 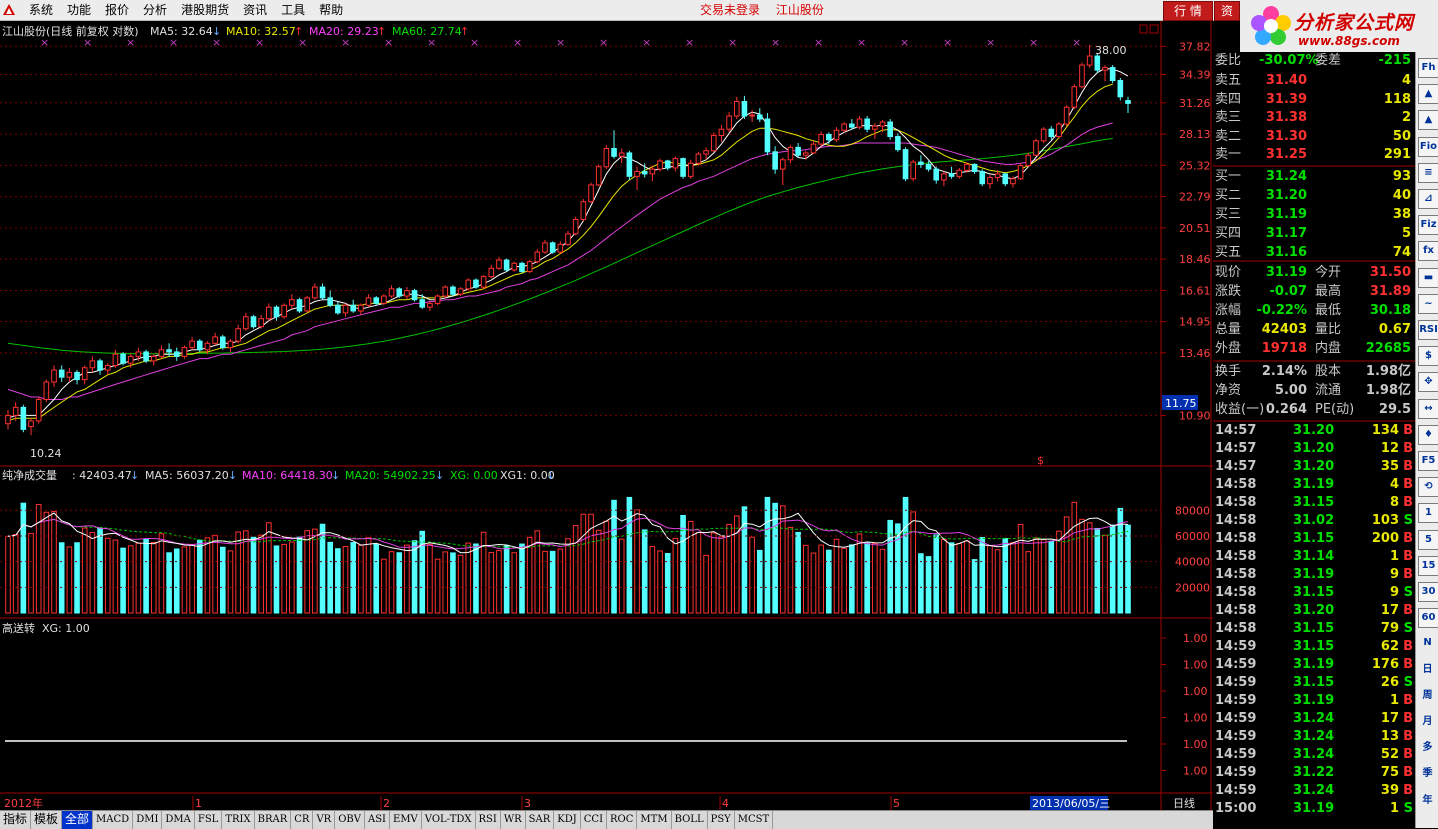 I want to click on indicator-tab-obv: OBV, so click(x=350, y=820).